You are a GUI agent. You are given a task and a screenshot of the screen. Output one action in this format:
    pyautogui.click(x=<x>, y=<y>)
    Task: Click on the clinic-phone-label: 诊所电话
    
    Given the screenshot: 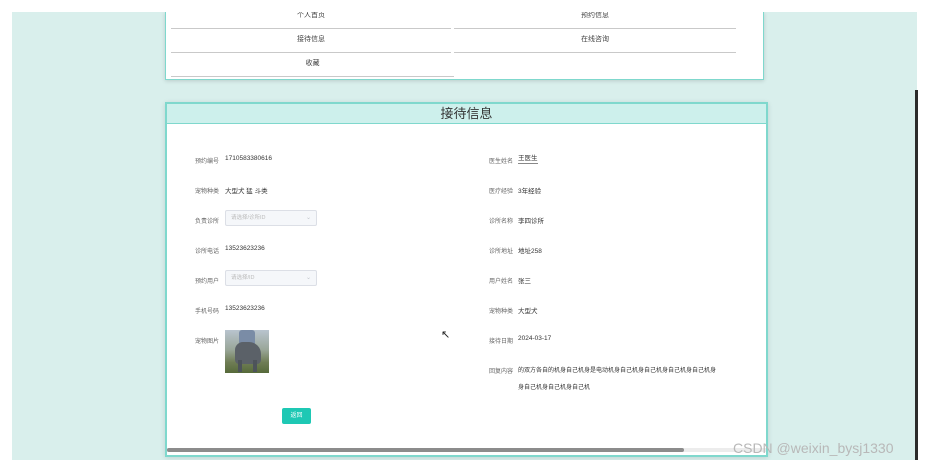 What is the action you would take?
    pyautogui.click(x=207, y=252)
    